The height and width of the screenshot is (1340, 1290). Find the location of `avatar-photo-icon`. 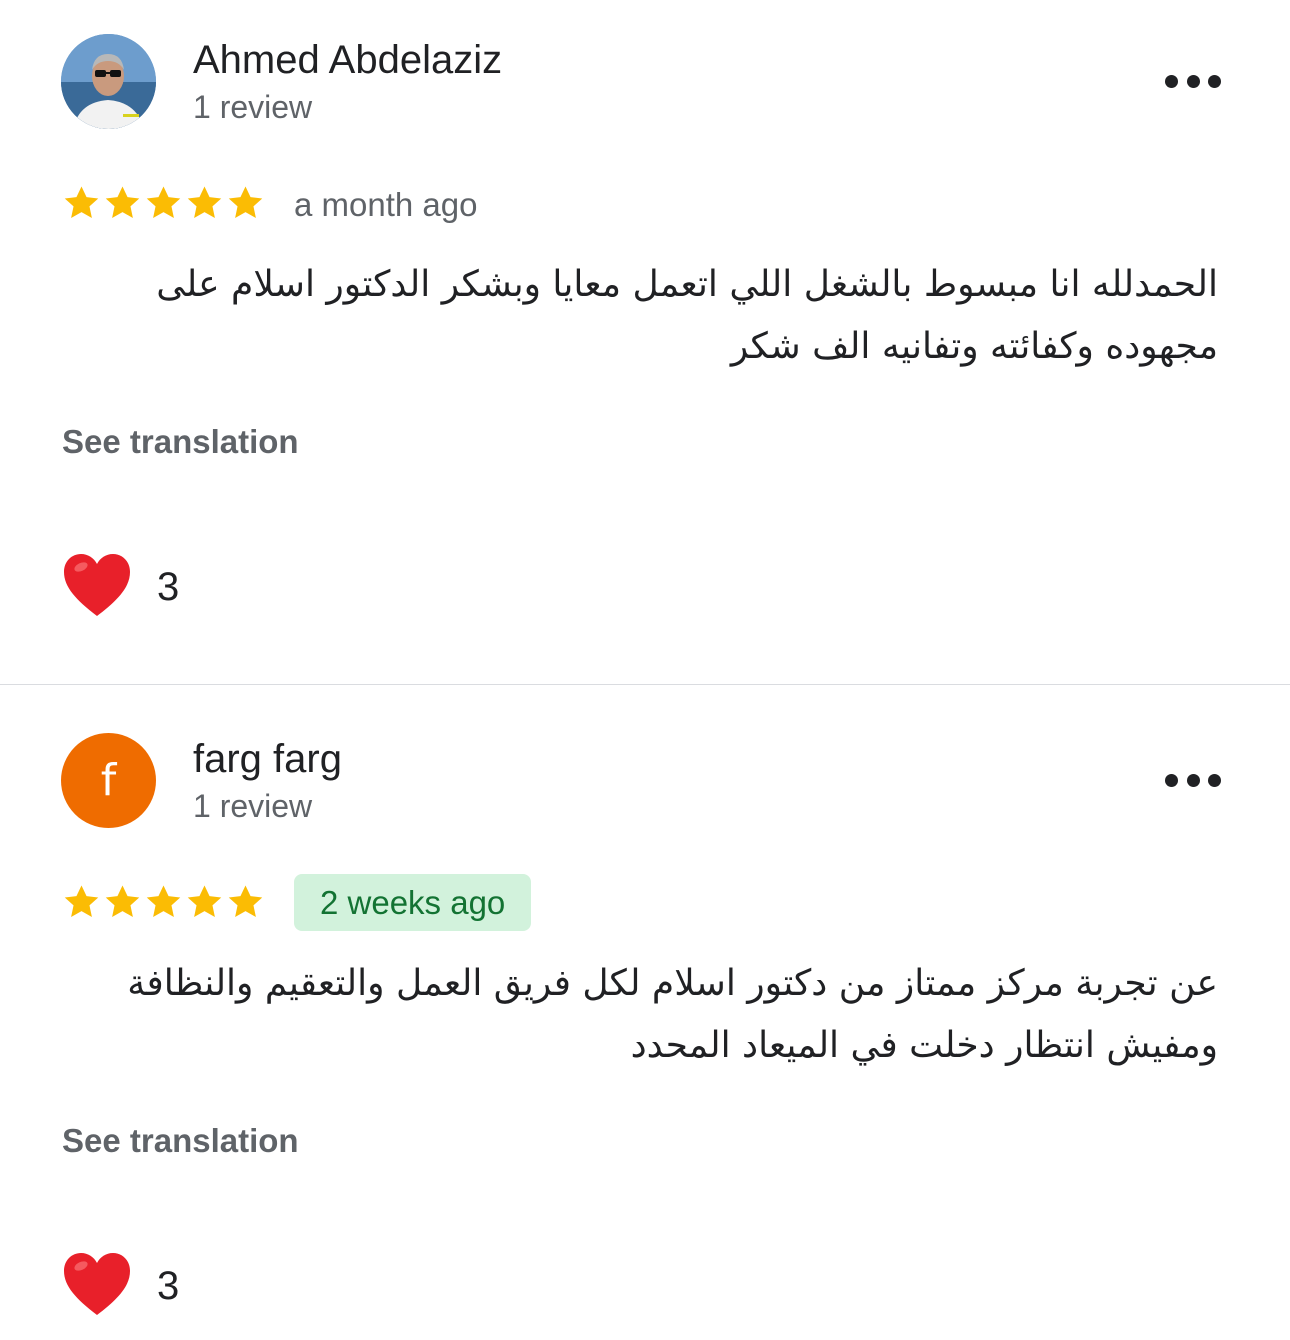

avatar-photo-icon is located at coordinates (108, 81).